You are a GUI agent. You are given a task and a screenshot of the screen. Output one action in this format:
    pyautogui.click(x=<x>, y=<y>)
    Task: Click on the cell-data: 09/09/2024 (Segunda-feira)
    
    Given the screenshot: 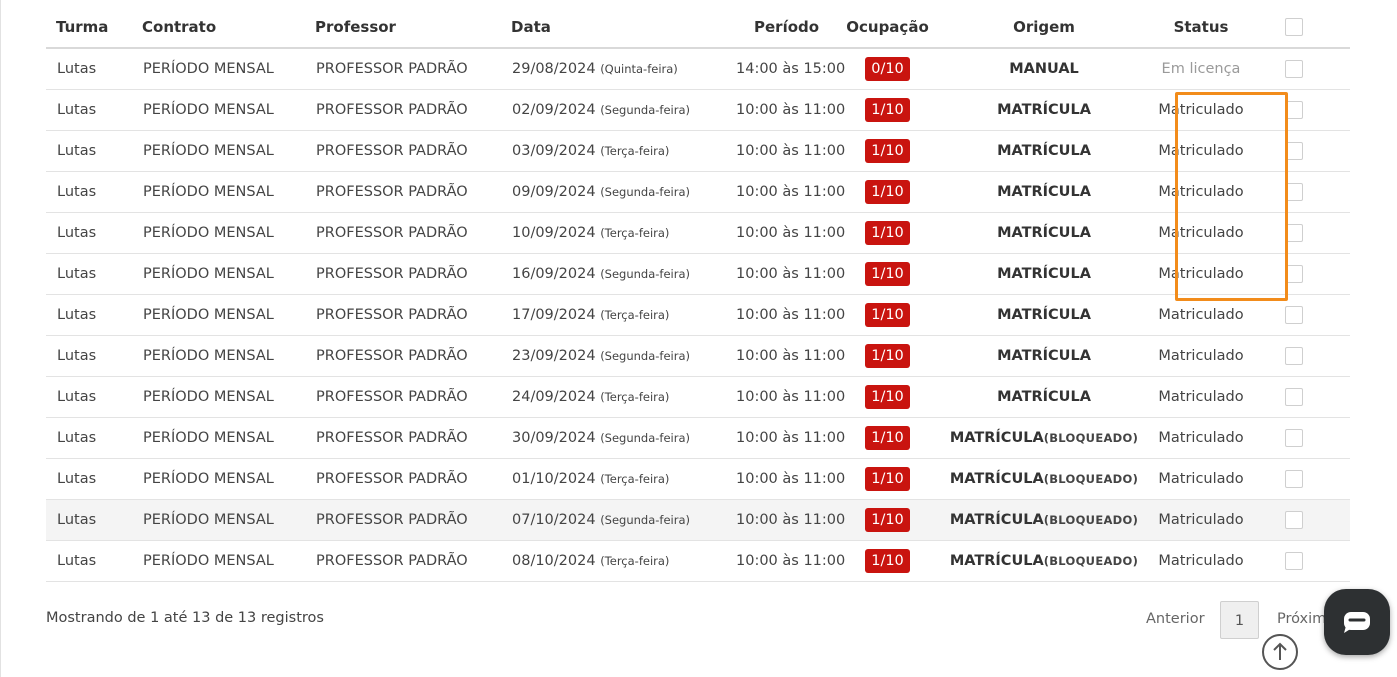 What is the action you would take?
    pyautogui.click(x=608, y=192)
    